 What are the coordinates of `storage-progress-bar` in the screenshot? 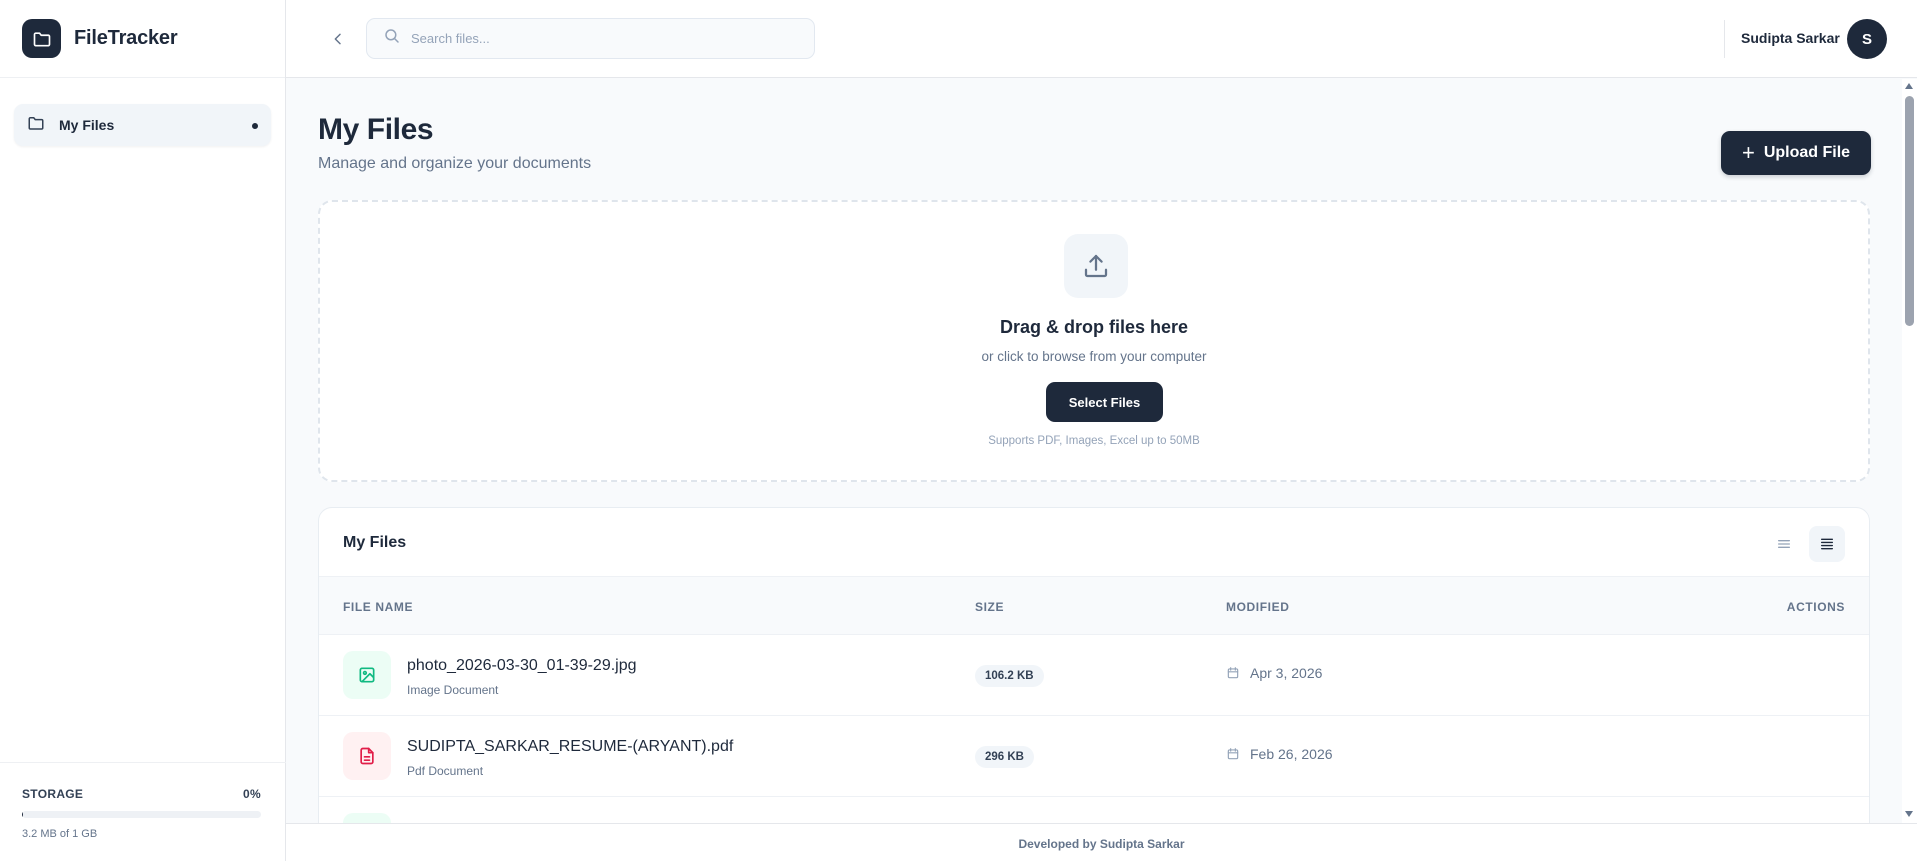 It's located at (141, 814).